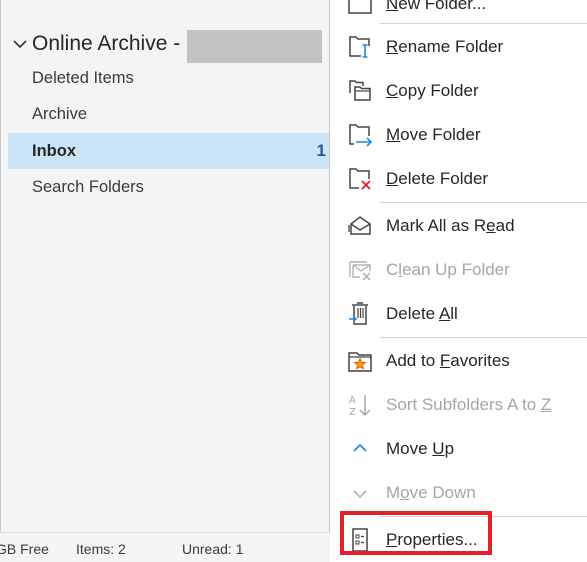 Image resolution: width=587 pixels, height=562 pixels. What do you see at coordinates (360, 314) in the screenshot?
I see `trash-icon` at bounding box center [360, 314].